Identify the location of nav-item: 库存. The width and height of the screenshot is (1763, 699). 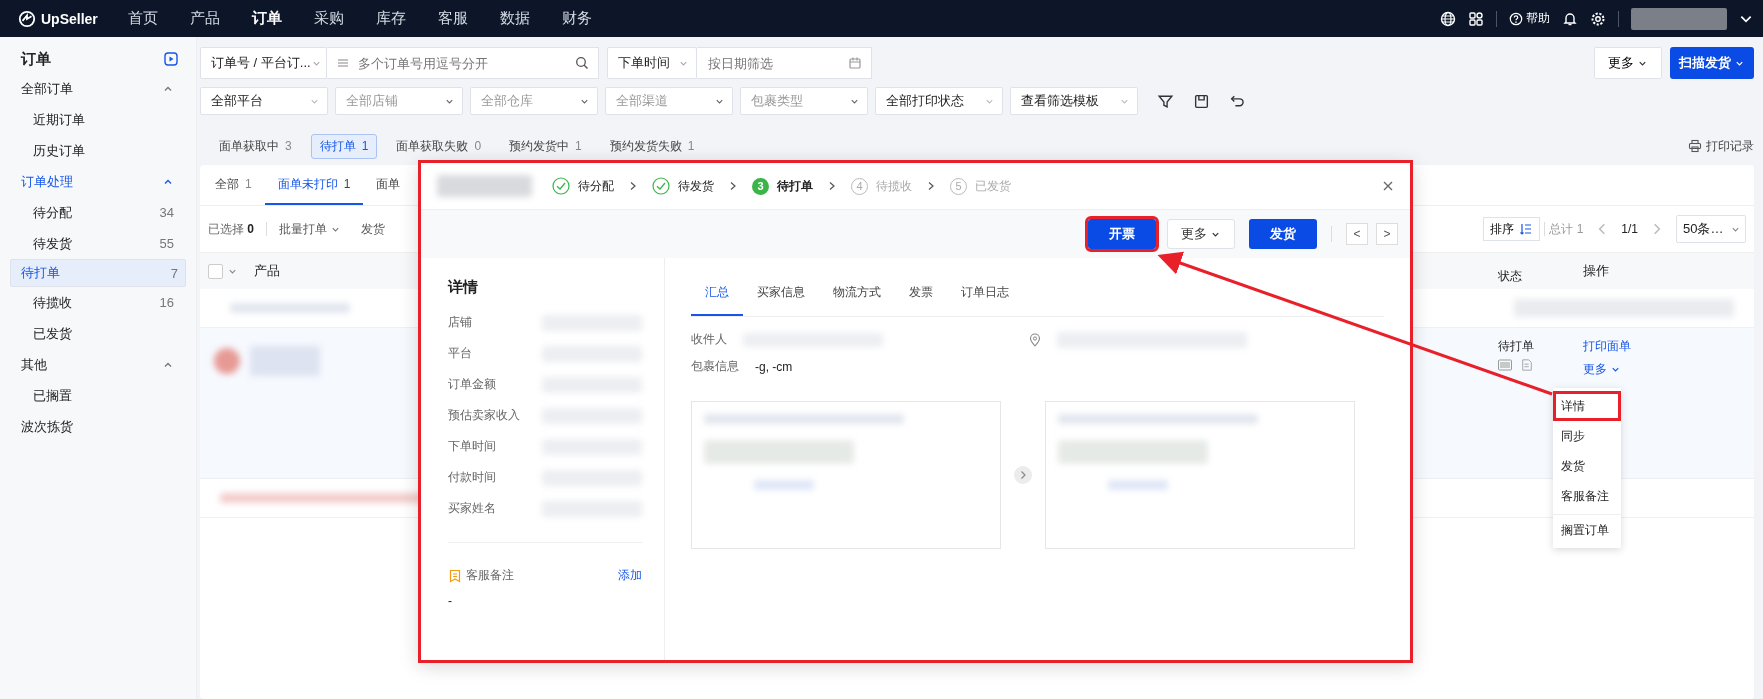
(407, 18).